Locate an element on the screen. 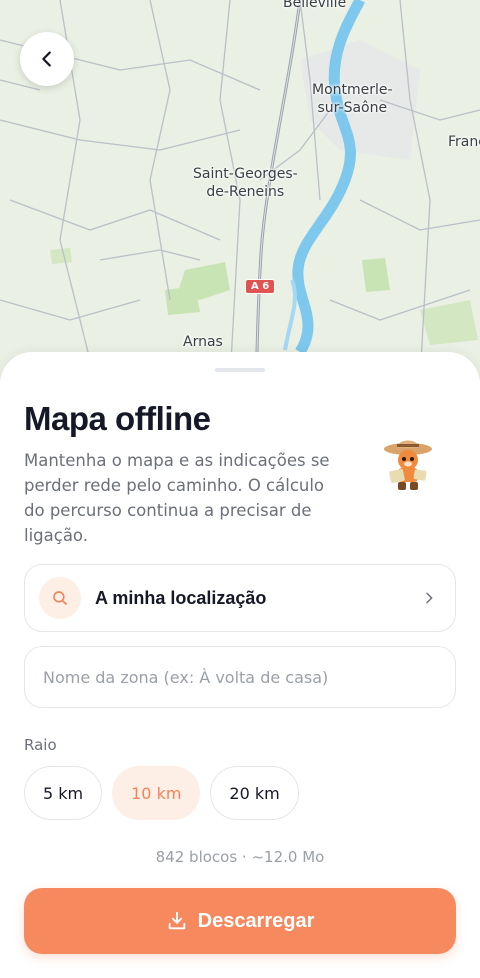 This screenshot has height=978, width=480. radius-options: 5 km 10 km 20 km is located at coordinates (161, 793).